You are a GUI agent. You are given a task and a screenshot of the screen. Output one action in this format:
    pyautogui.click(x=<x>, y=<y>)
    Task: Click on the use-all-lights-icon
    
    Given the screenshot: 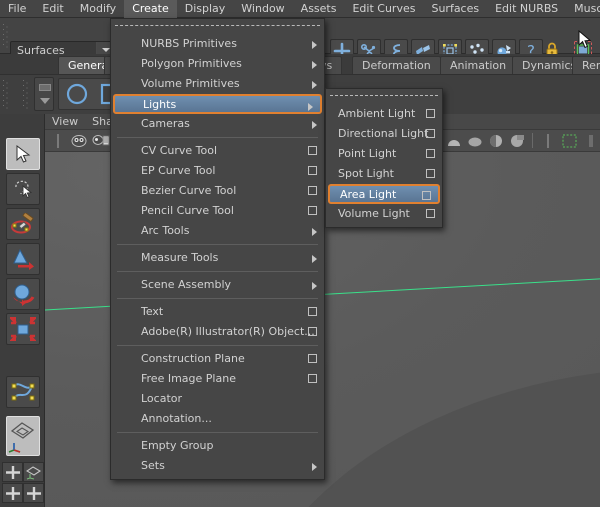 What is the action you would take?
    pyautogui.click(x=474, y=140)
    